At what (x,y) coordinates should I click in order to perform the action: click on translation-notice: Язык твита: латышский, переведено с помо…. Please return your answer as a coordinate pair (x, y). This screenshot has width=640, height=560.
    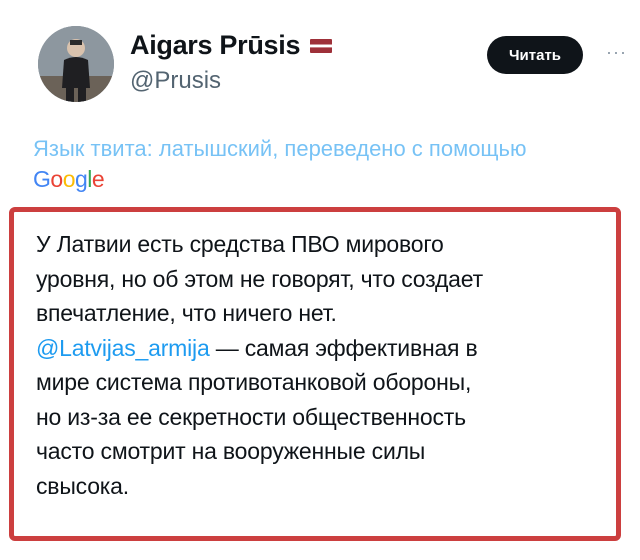
    Looking at the image, I should click on (323, 164).